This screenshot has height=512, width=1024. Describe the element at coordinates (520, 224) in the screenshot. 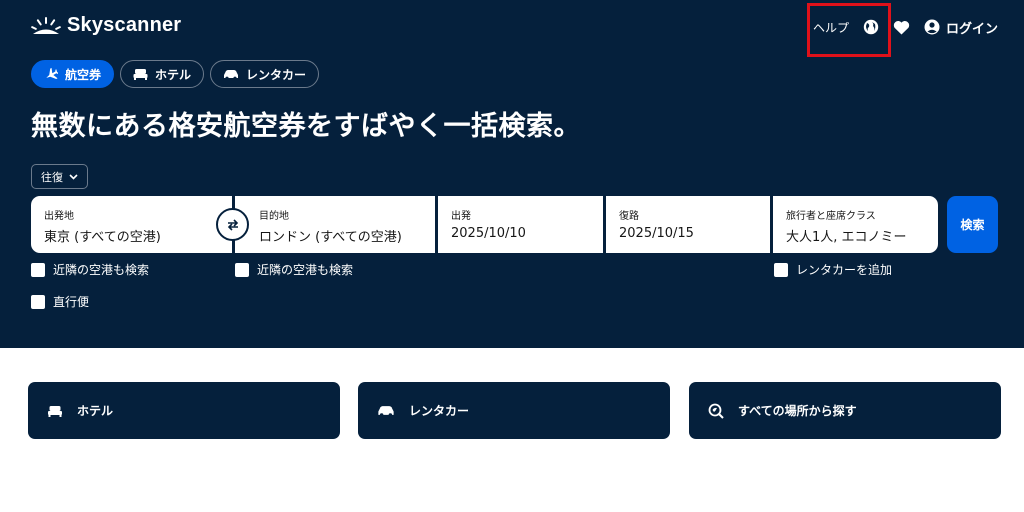

I see `depart-date-field: 出発 2025/10/10` at that location.